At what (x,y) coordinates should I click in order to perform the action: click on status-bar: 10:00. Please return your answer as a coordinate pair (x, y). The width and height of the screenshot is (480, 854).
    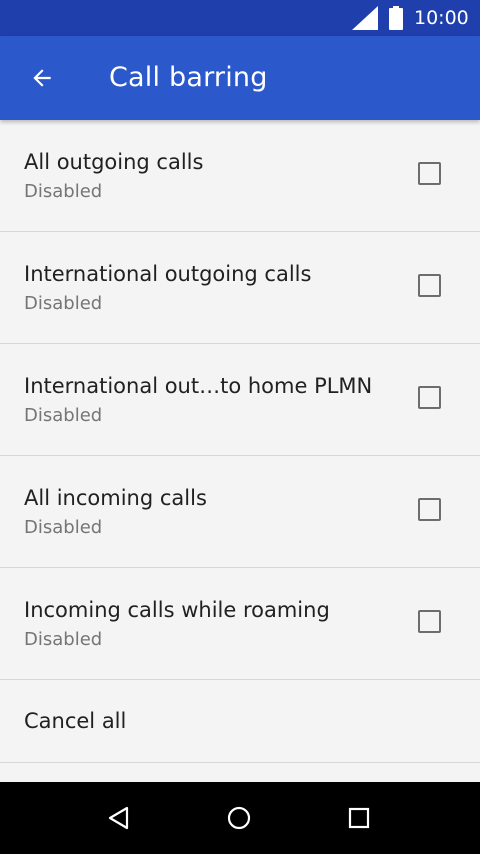
    Looking at the image, I should click on (240, 18).